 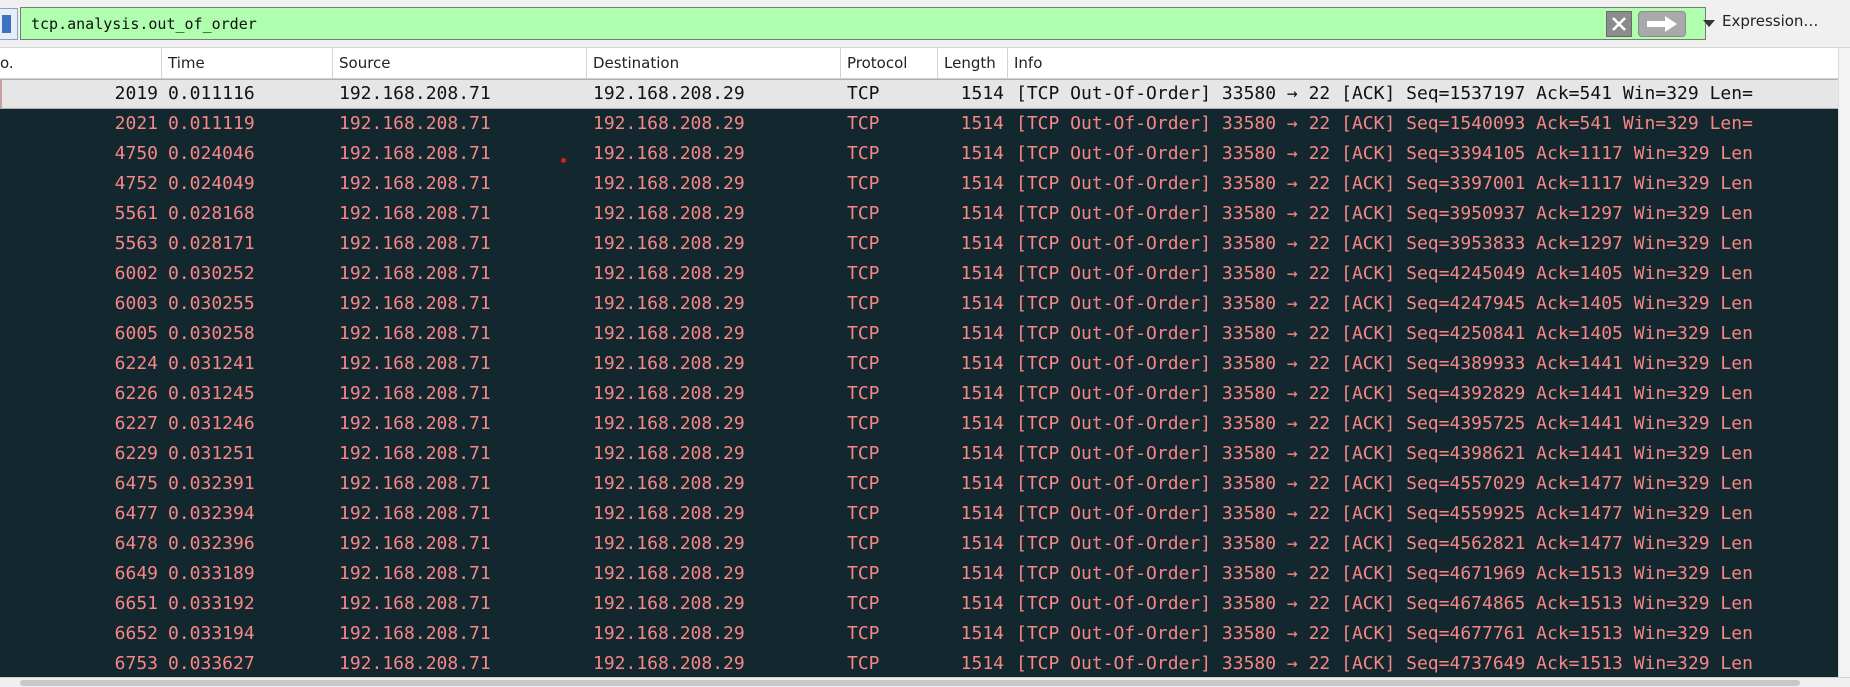 I want to click on chevron-down-icon, so click(x=1709, y=23).